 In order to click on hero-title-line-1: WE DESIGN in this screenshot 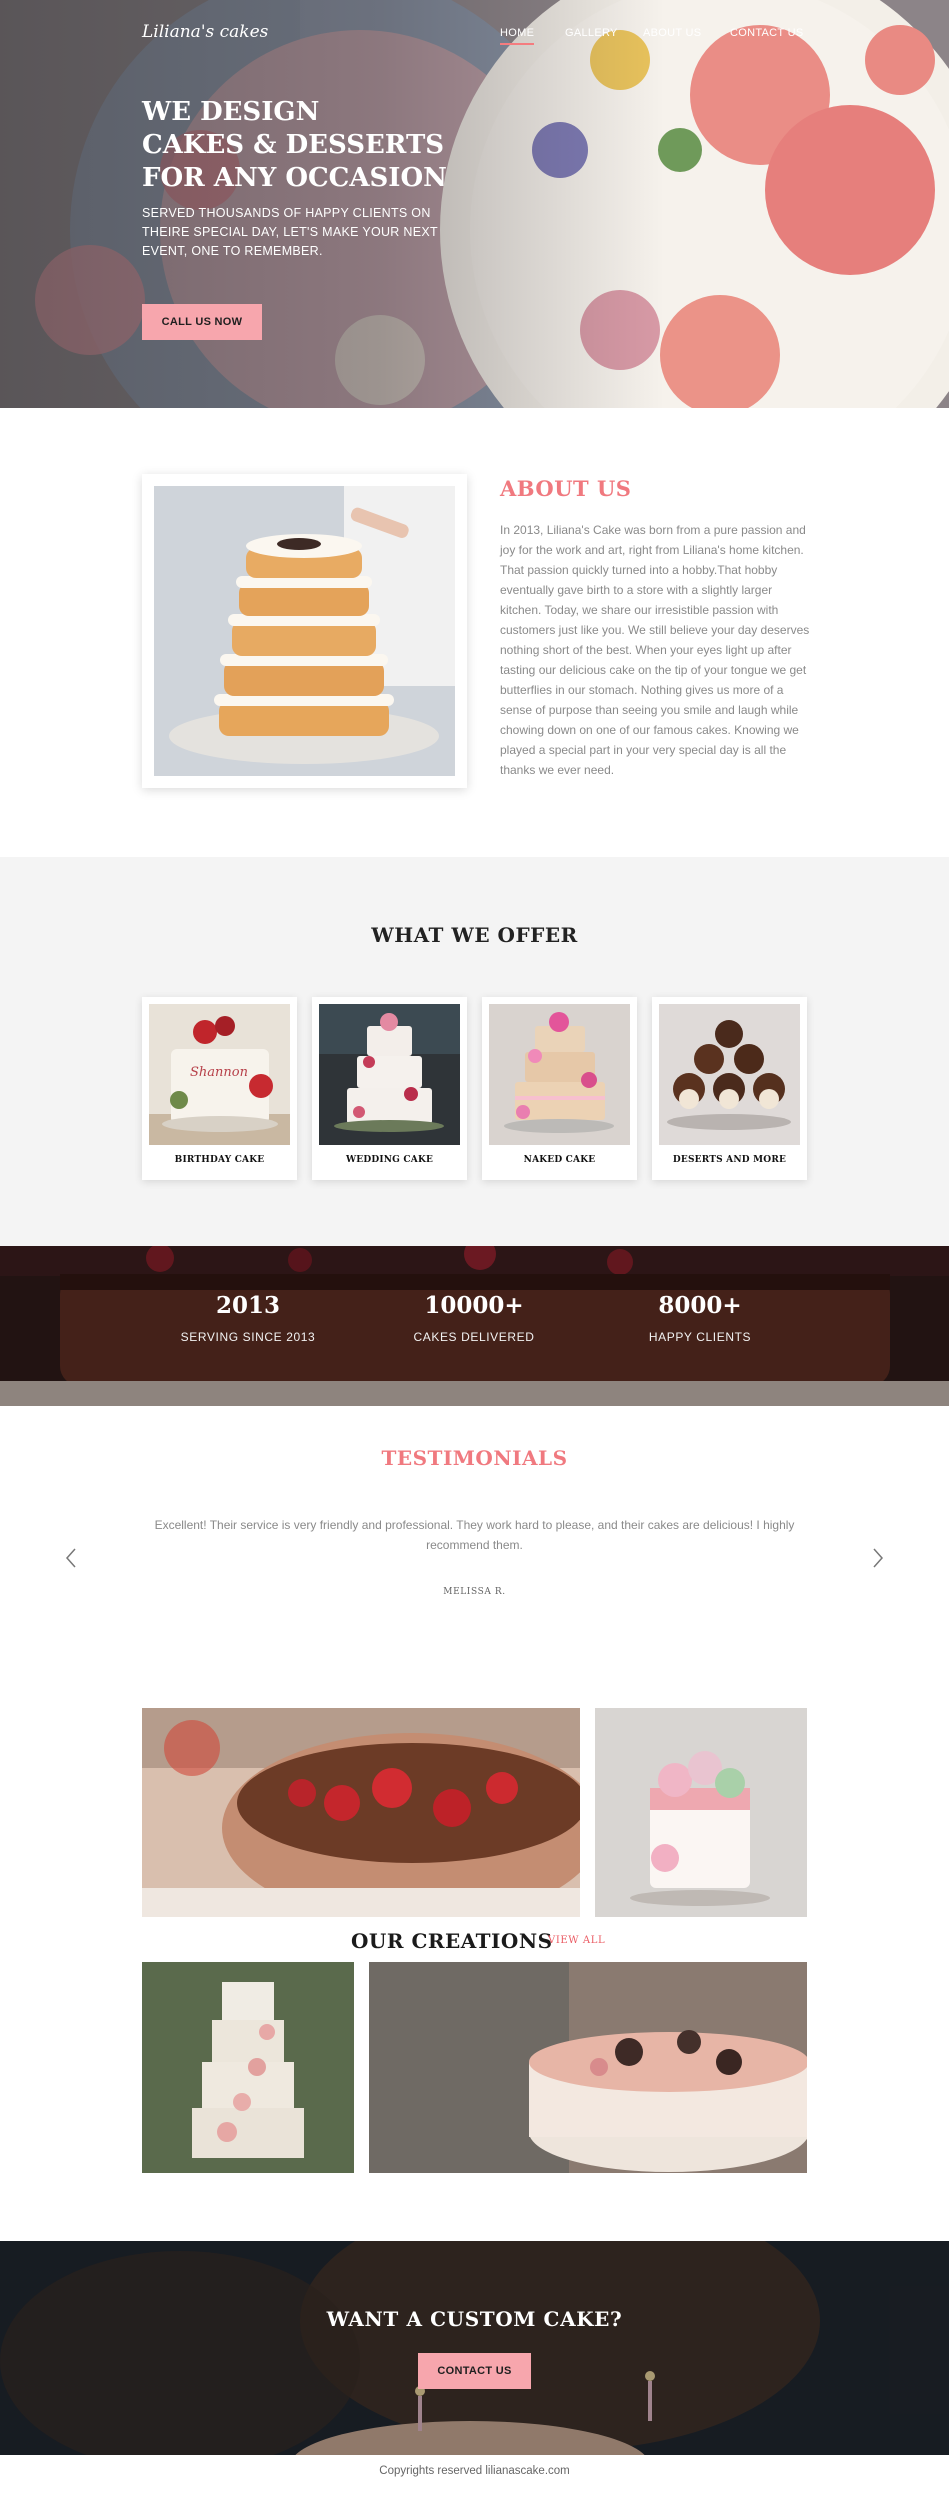, I will do `click(231, 112)`.